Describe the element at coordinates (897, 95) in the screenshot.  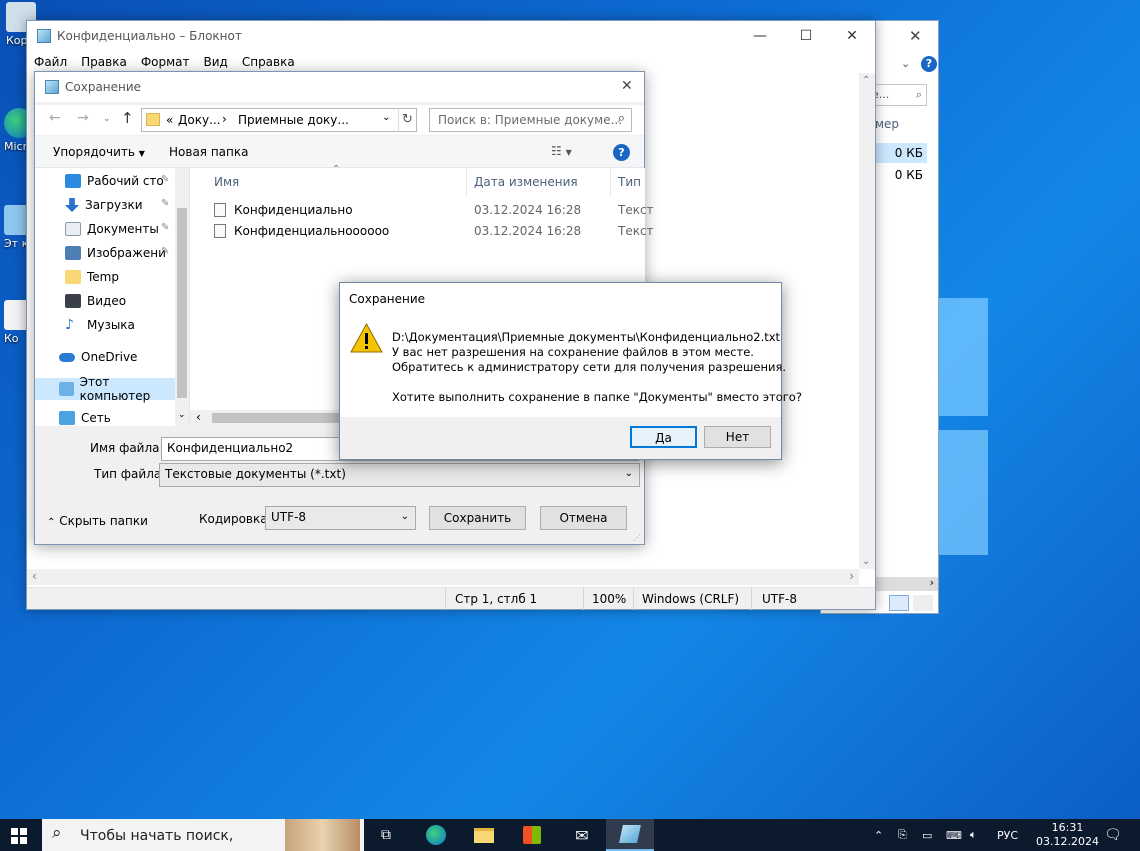
I see `search-input: е... ⌕` at that location.